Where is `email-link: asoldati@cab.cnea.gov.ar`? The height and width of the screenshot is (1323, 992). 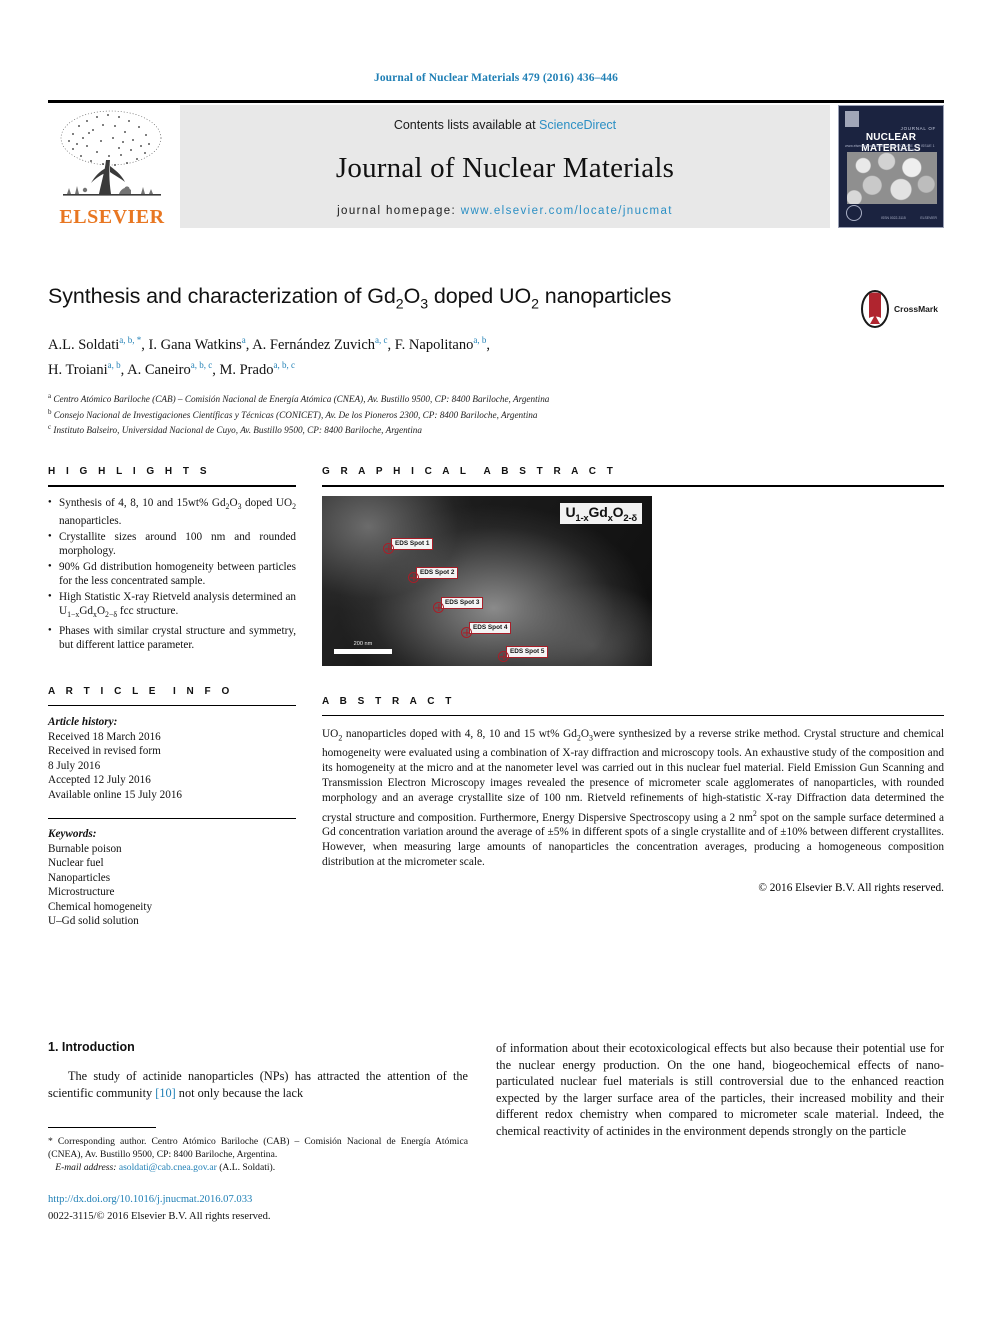 email-link: asoldati@cab.cnea.gov.ar is located at coordinates (168, 1167).